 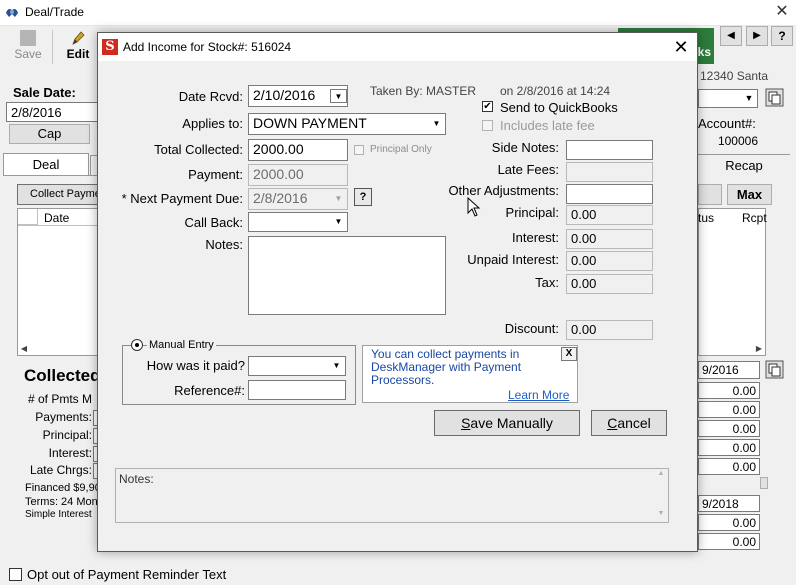 I want to click on applies-to-dropdown-icon: ▼, so click(x=436, y=124).